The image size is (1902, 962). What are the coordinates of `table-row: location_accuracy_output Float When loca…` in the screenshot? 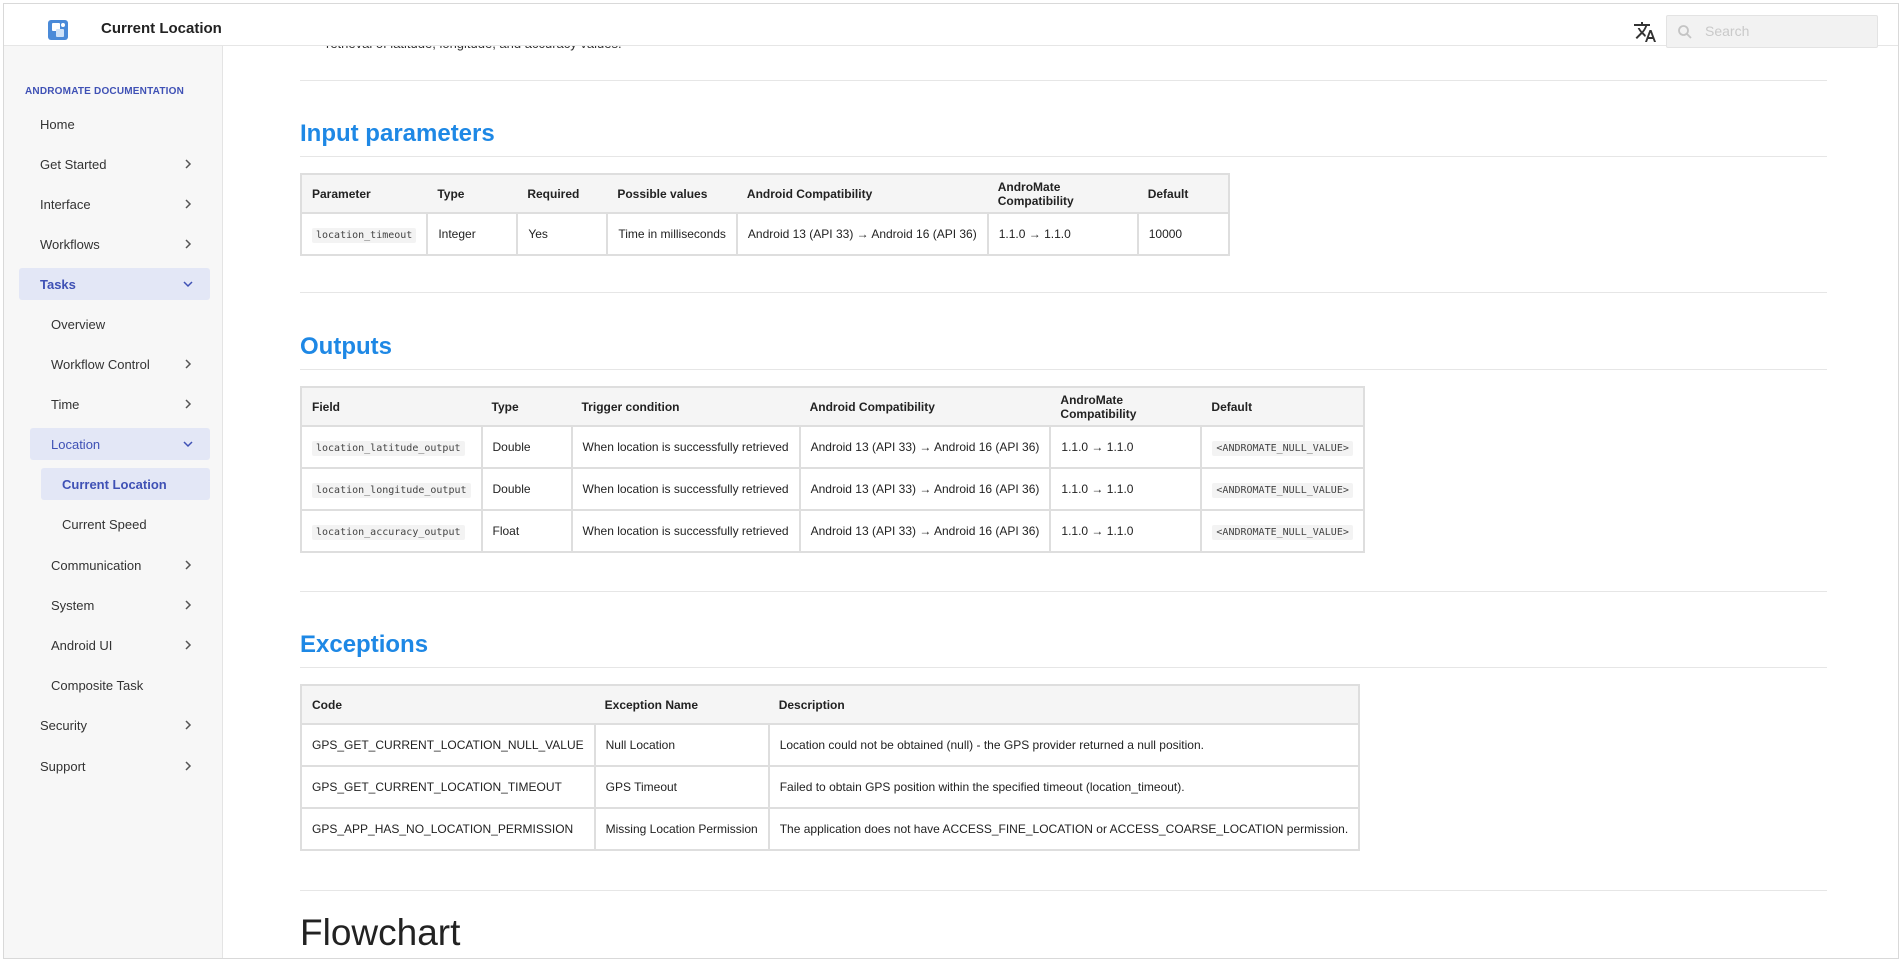 It's located at (832, 531).